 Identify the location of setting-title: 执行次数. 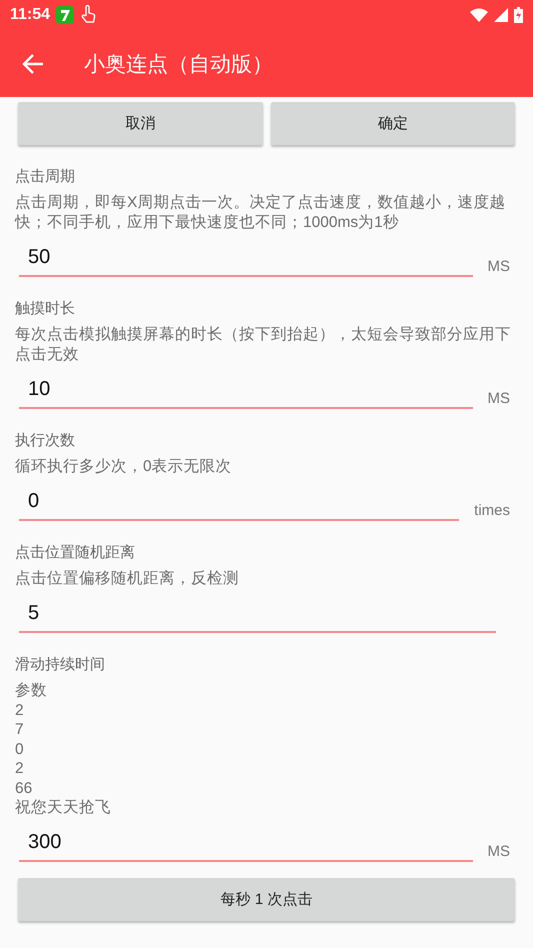
(45, 440).